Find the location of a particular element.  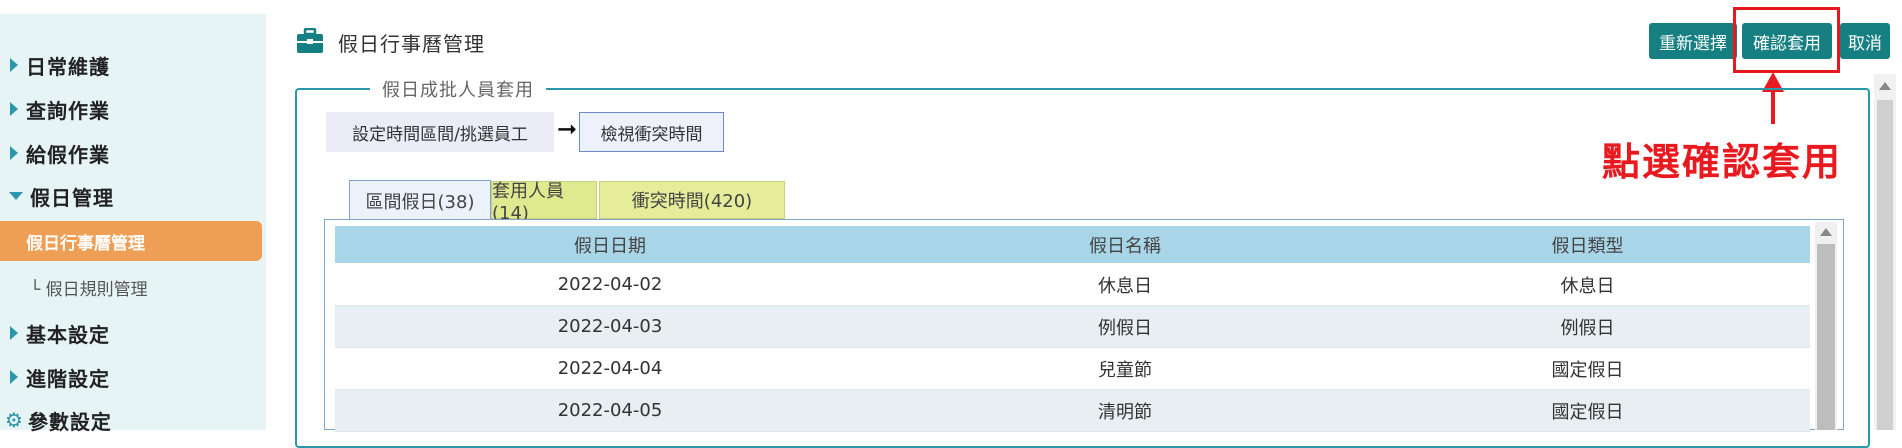

reselect-button: 重新選擇 is located at coordinates (1693, 41).